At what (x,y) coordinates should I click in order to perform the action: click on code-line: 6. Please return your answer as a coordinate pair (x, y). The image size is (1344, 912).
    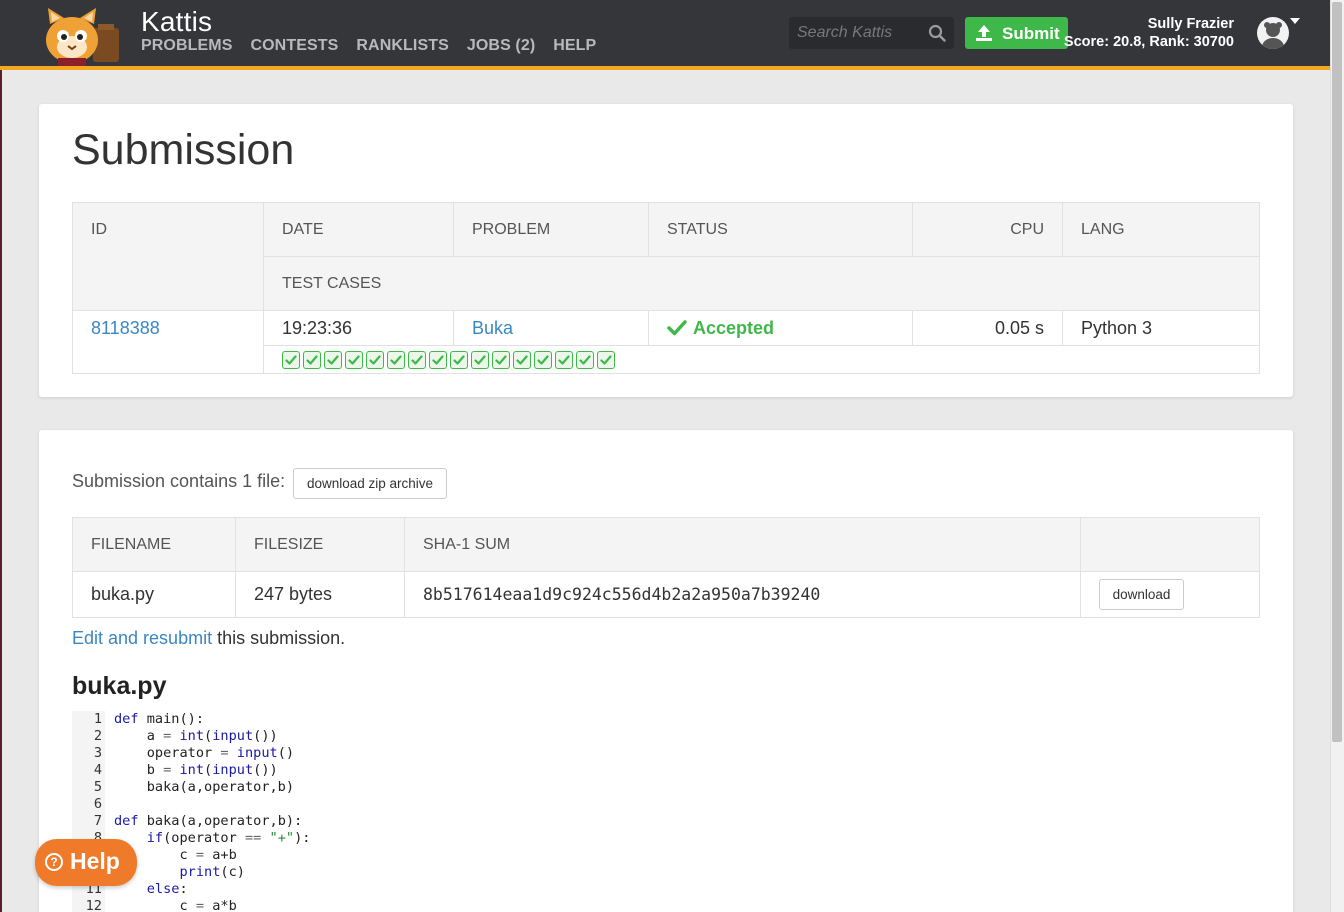
    Looking at the image, I should click on (272, 804).